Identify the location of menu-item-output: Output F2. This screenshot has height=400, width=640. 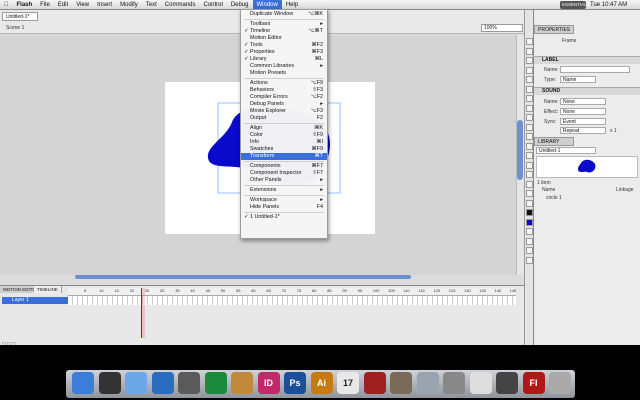
(284, 118).